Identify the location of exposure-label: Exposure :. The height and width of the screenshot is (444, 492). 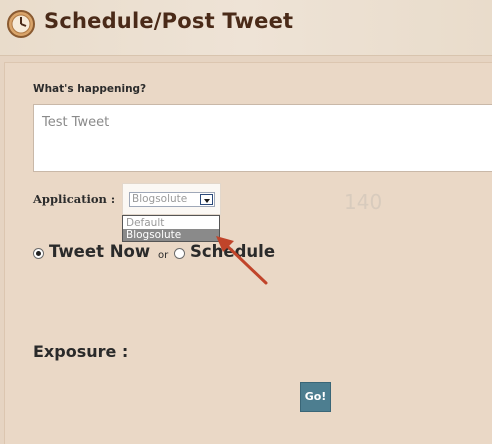
(81, 351).